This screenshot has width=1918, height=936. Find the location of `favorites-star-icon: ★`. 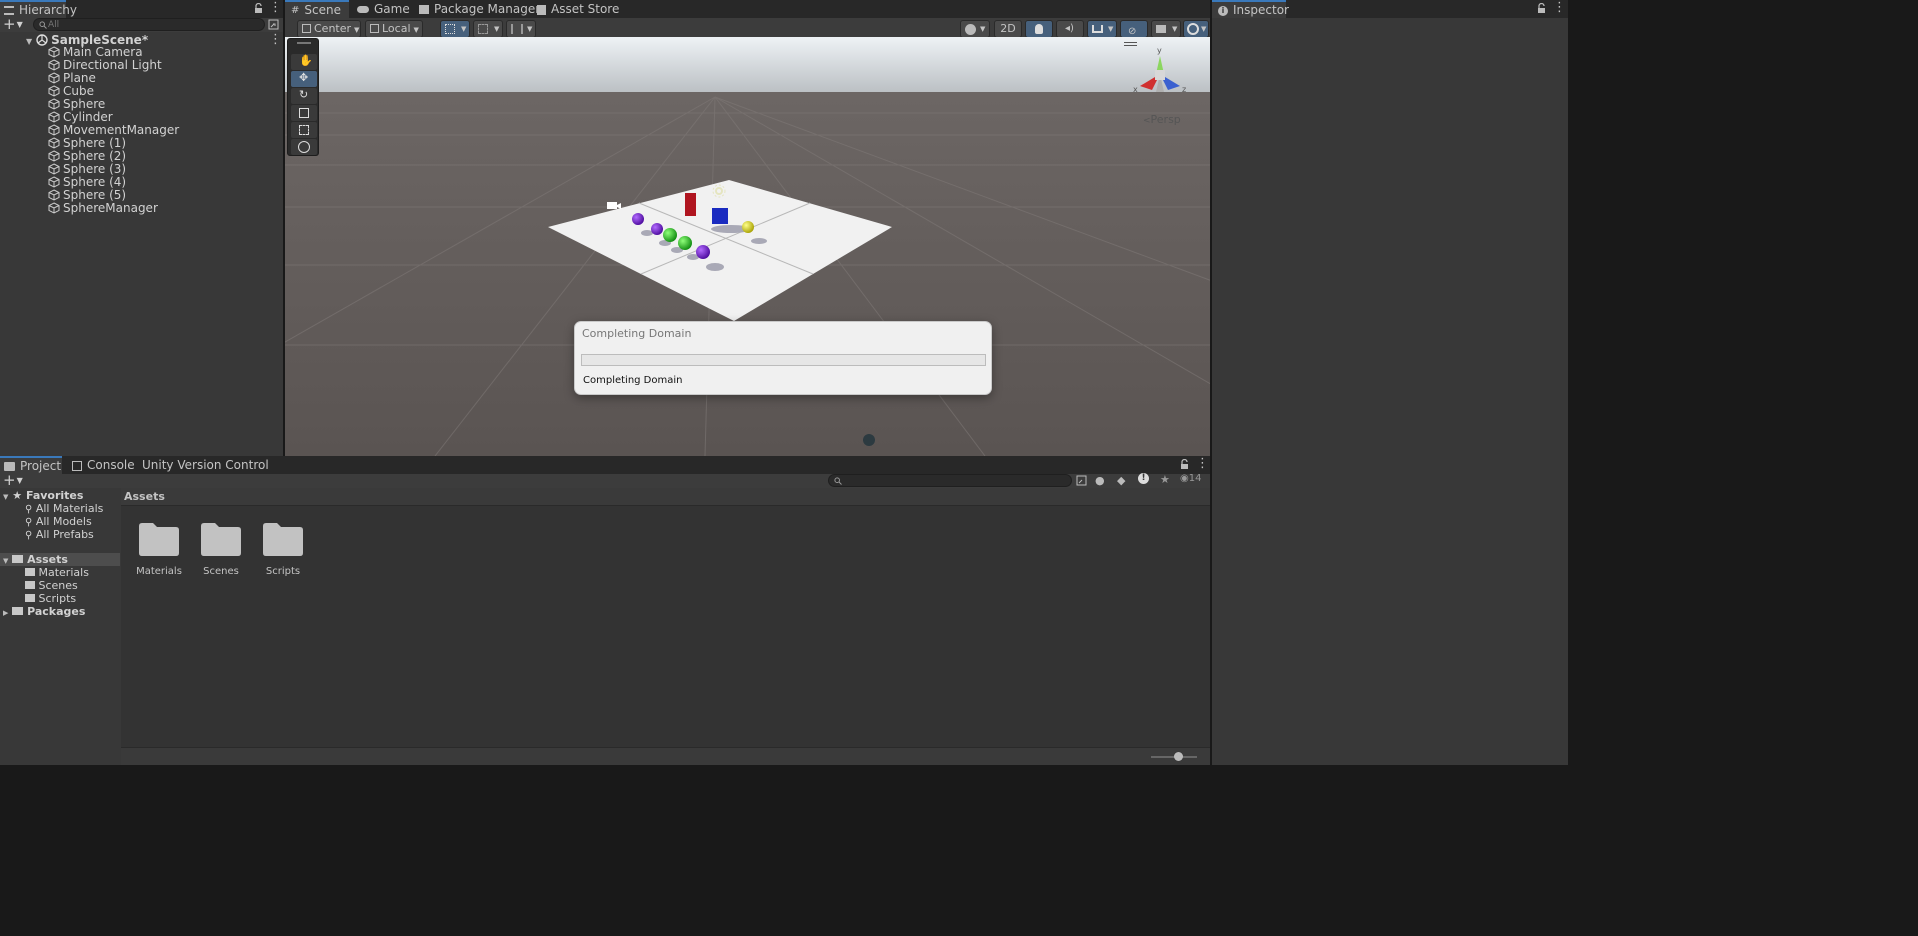

favorites-star-icon: ★ is located at coordinates (1165, 479).